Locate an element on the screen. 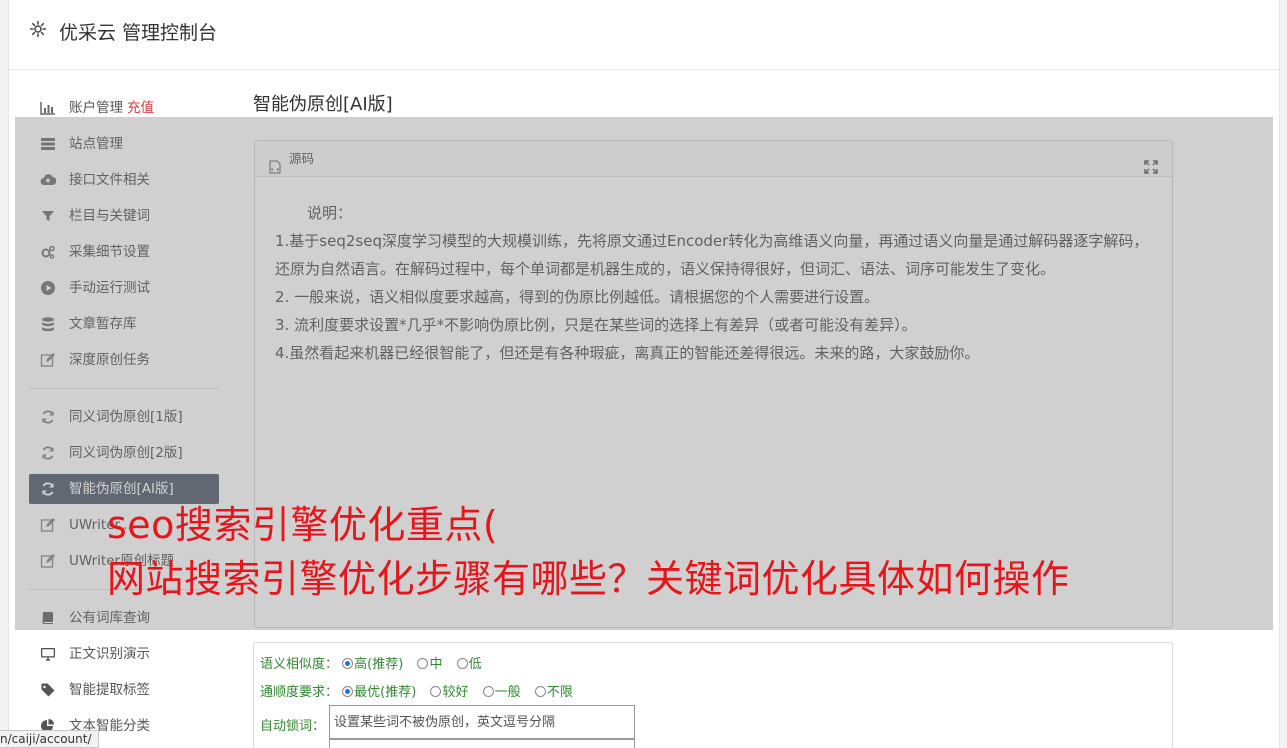 This screenshot has height=748, width=1287. sidebar-item-label: 智能提取标签 is located at coordinates (109, 690).